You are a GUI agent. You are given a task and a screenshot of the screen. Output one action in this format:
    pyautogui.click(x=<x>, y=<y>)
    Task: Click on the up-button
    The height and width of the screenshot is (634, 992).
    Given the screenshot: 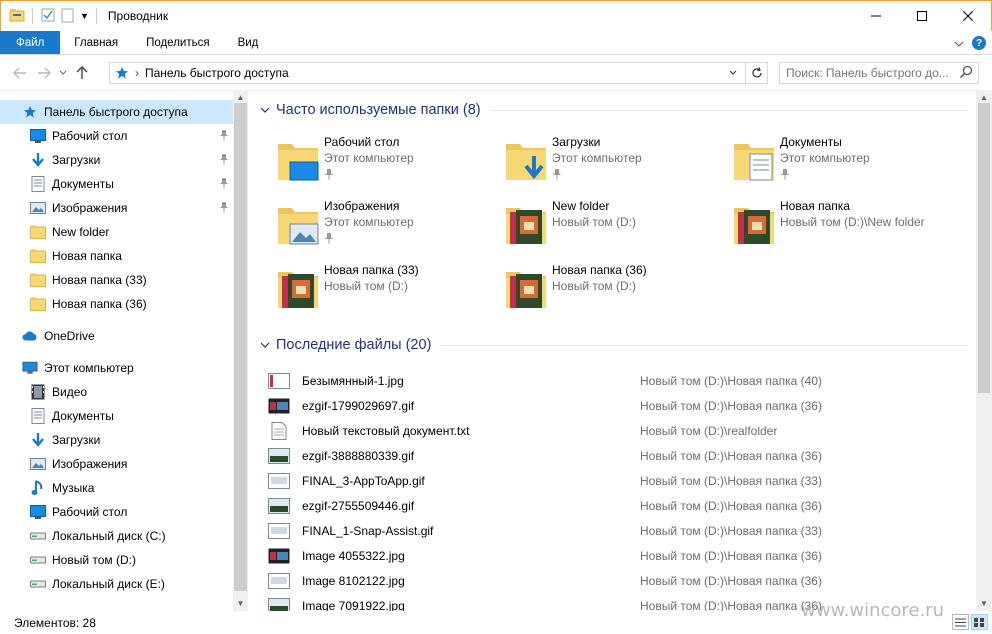 What is the action you would take?
    pyautogui.click(x=82, y=73)
    